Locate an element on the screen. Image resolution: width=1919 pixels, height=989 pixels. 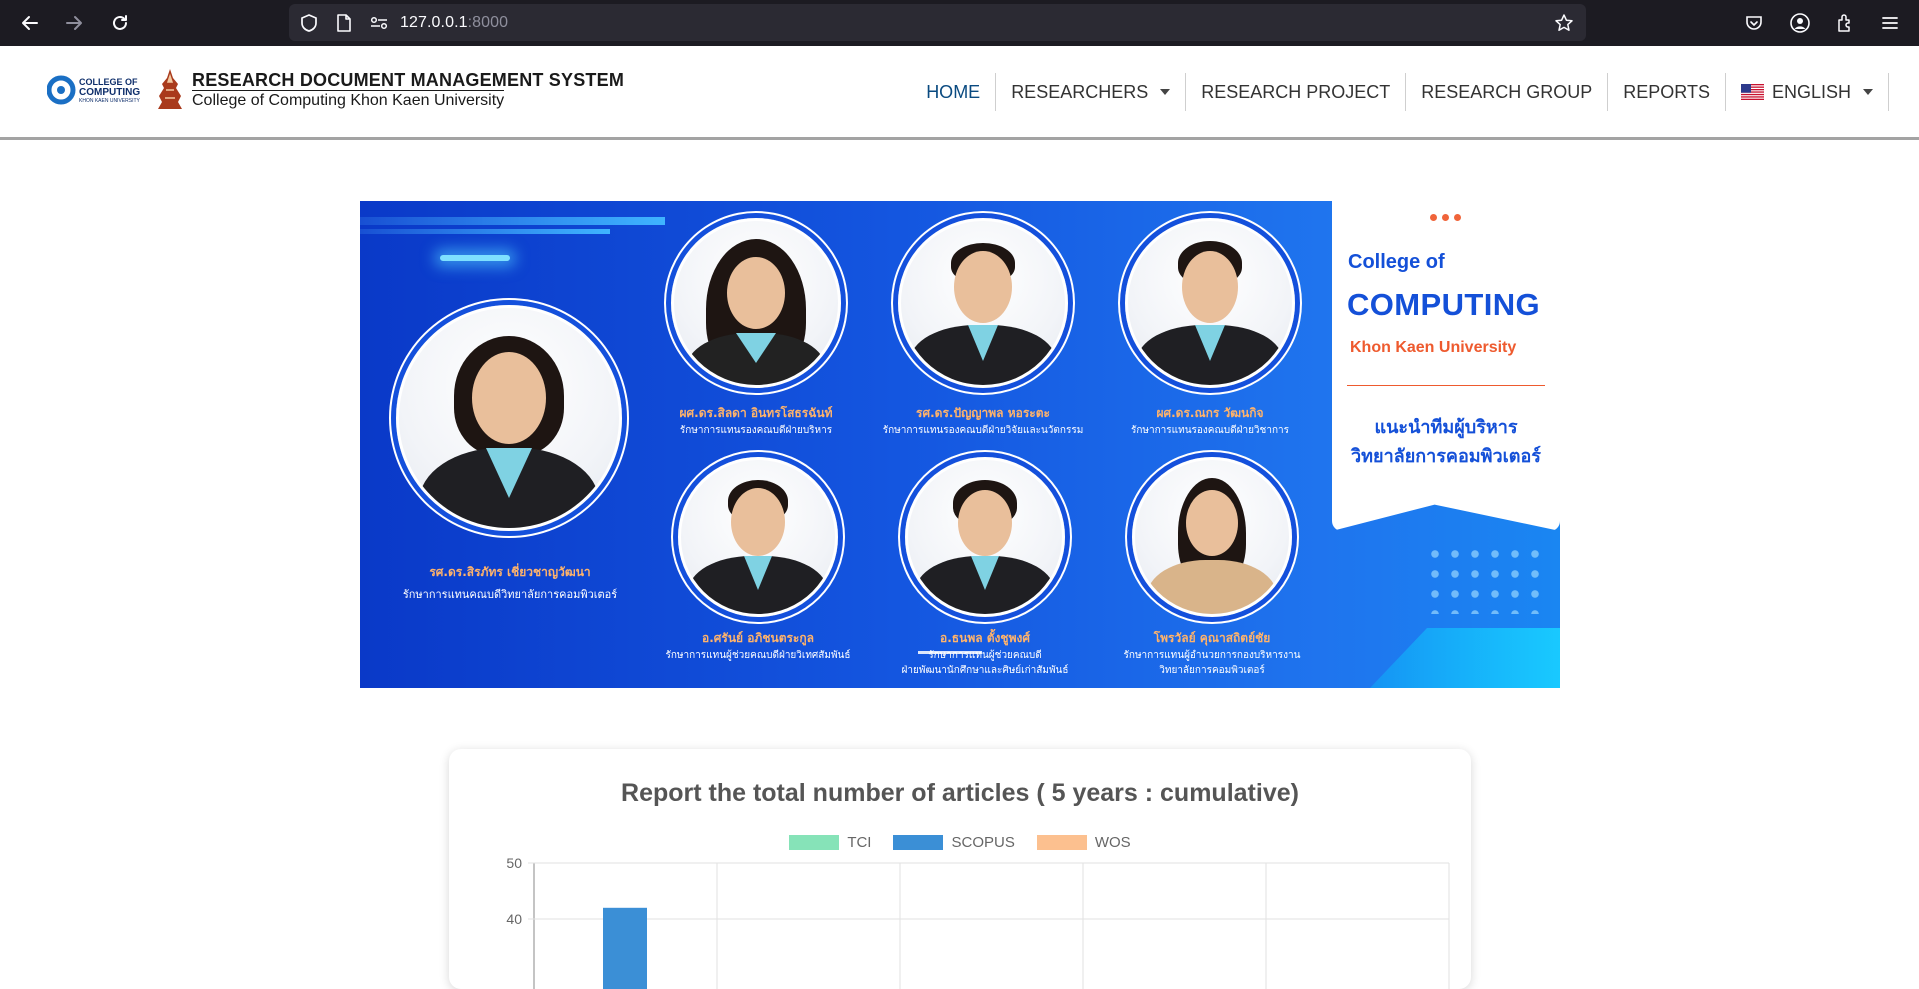
divider is located at coordinates (1446, 385).